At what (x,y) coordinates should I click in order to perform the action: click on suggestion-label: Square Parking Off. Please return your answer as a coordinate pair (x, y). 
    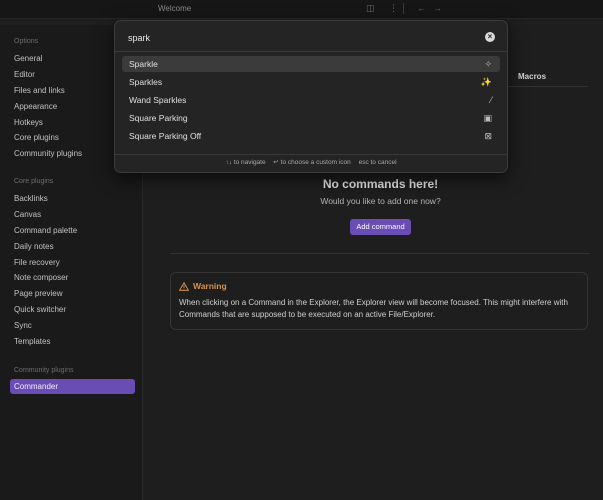
    Looking at the image, I should click on (165, 136).